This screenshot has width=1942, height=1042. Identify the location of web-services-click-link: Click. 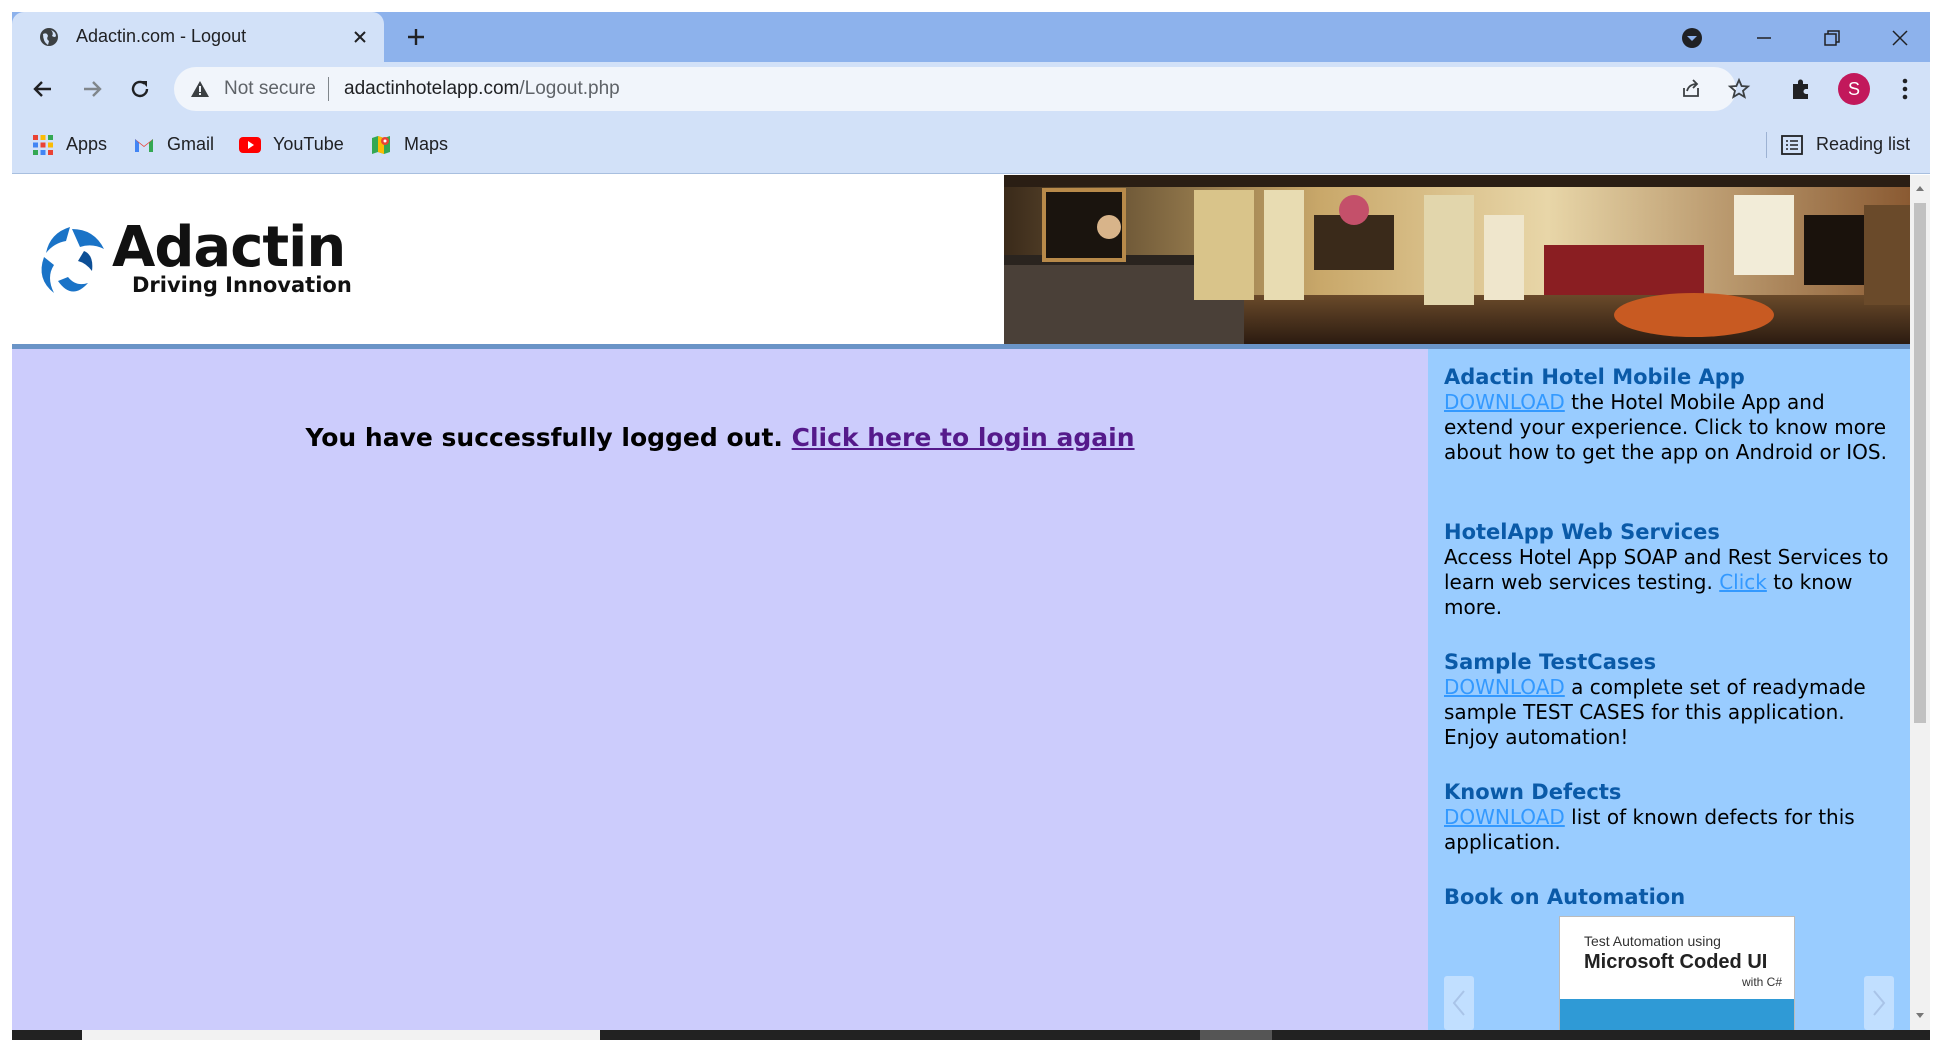
(1743, 582).